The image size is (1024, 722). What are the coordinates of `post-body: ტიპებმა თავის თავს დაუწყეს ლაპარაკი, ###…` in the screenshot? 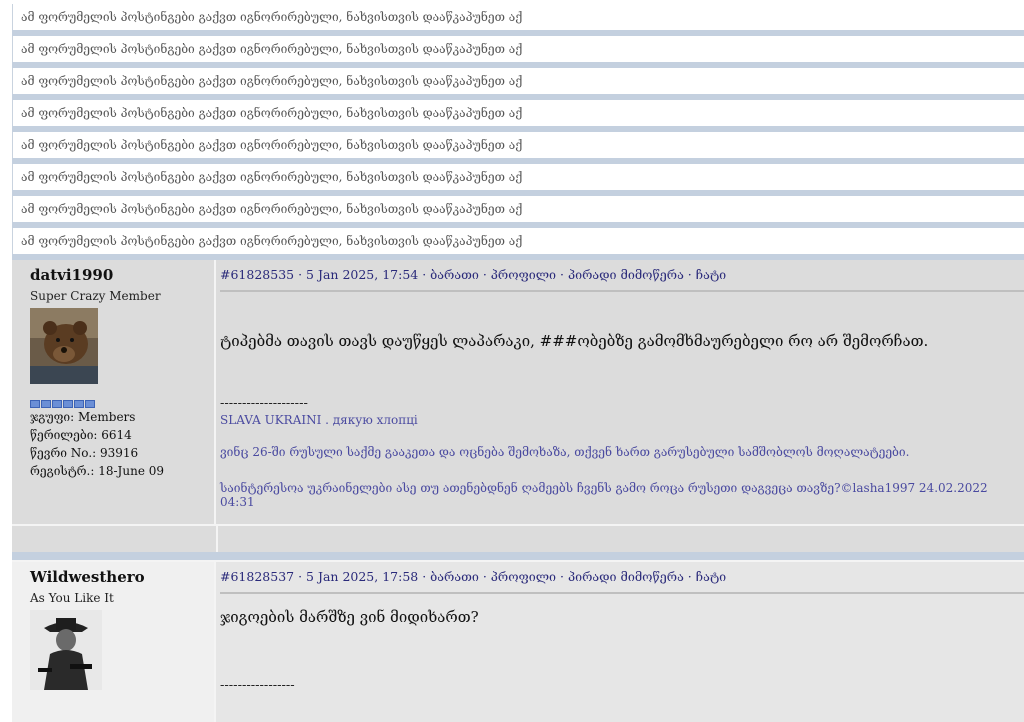 It's located at (574, 341).